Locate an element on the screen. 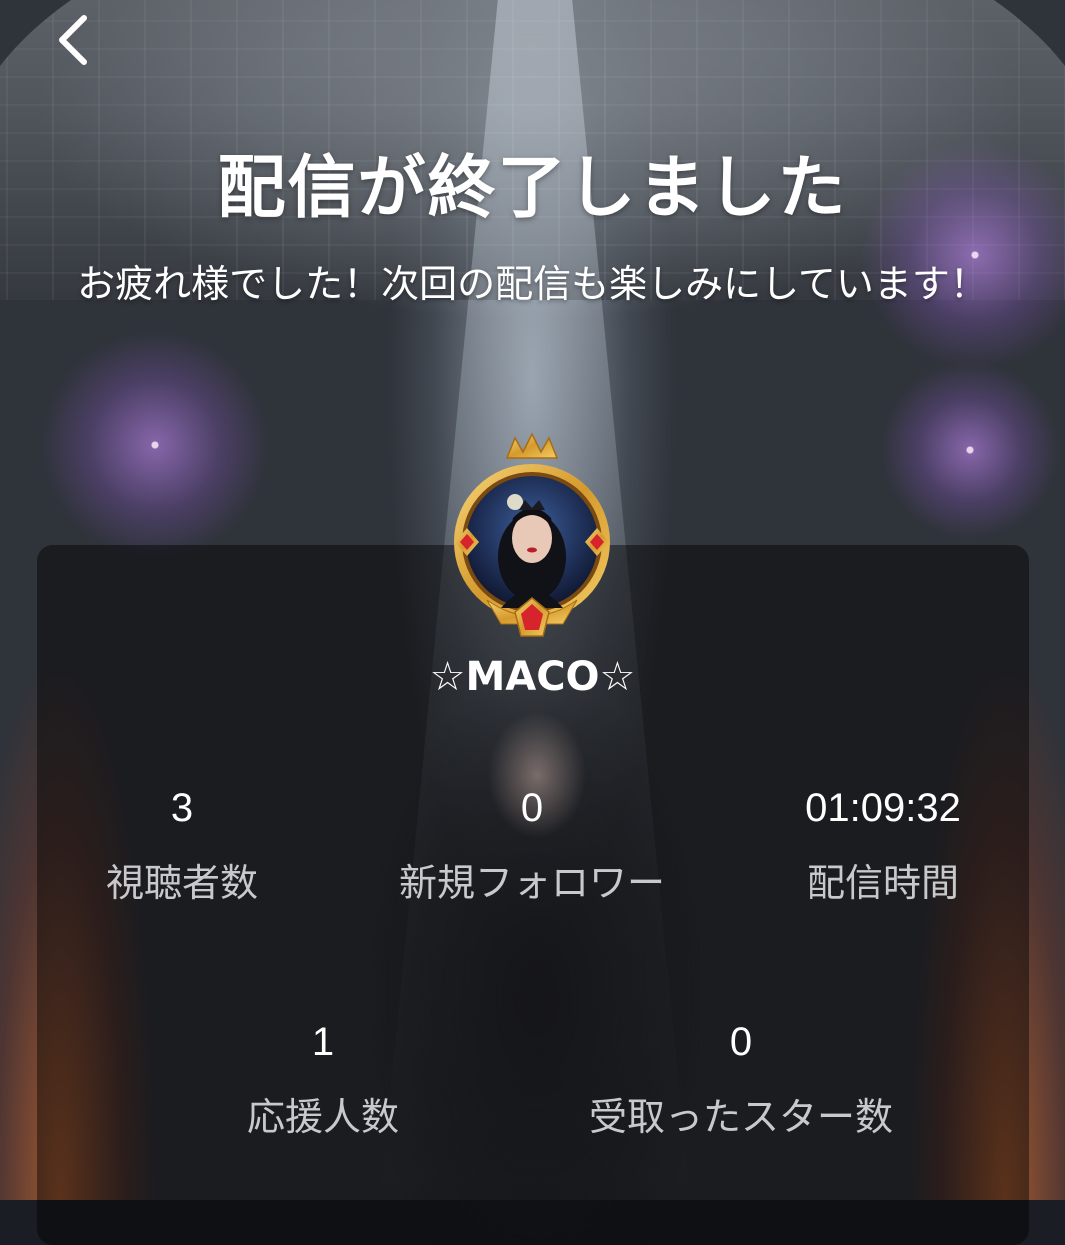 This screenshot has height=1245, width=1065. stat-label: 配信時間 is located at coordinates (882, 883).